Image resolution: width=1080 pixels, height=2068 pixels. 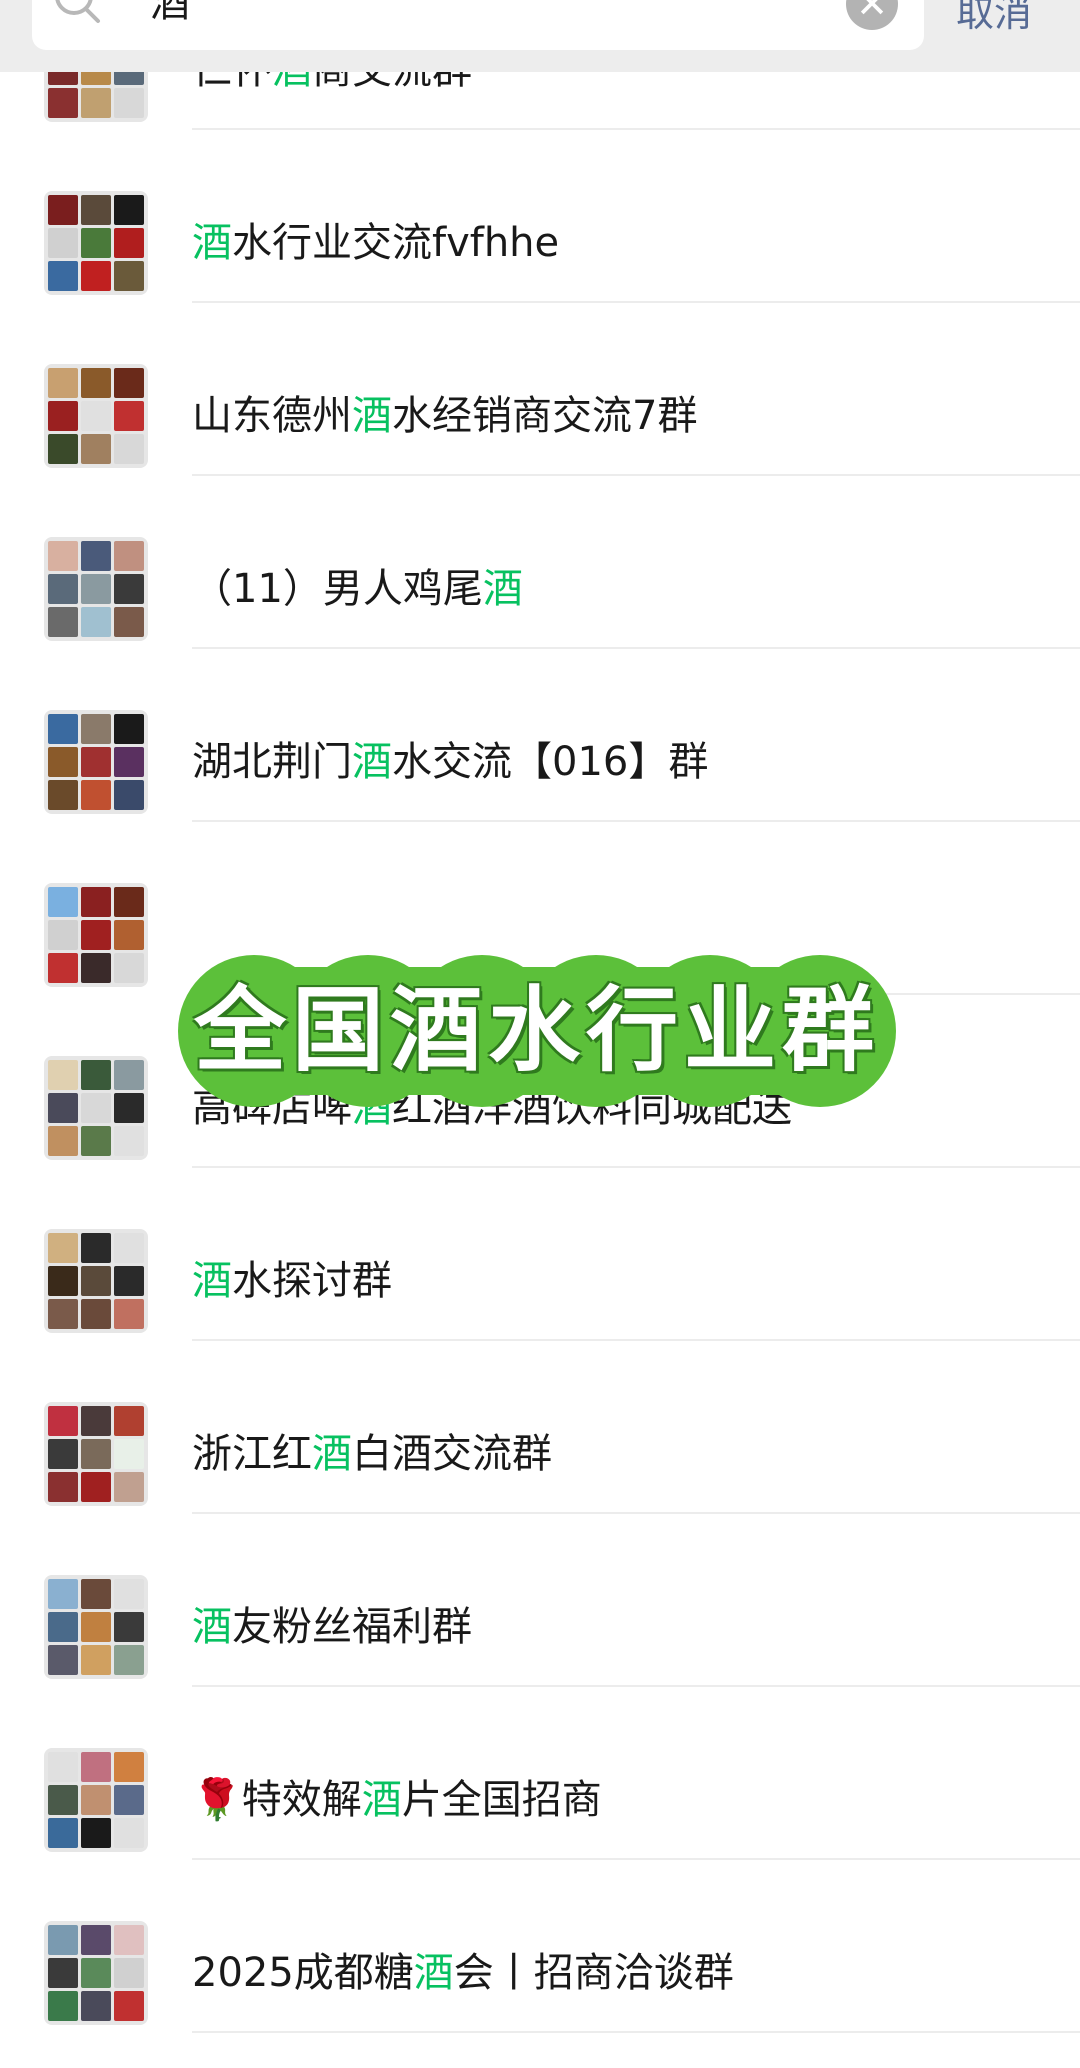 What do you see at coordinates (337, 589) in the screenshot?
I see `group-name-prefix: （11）男人鸡尾` at bounding box center [337, 589].